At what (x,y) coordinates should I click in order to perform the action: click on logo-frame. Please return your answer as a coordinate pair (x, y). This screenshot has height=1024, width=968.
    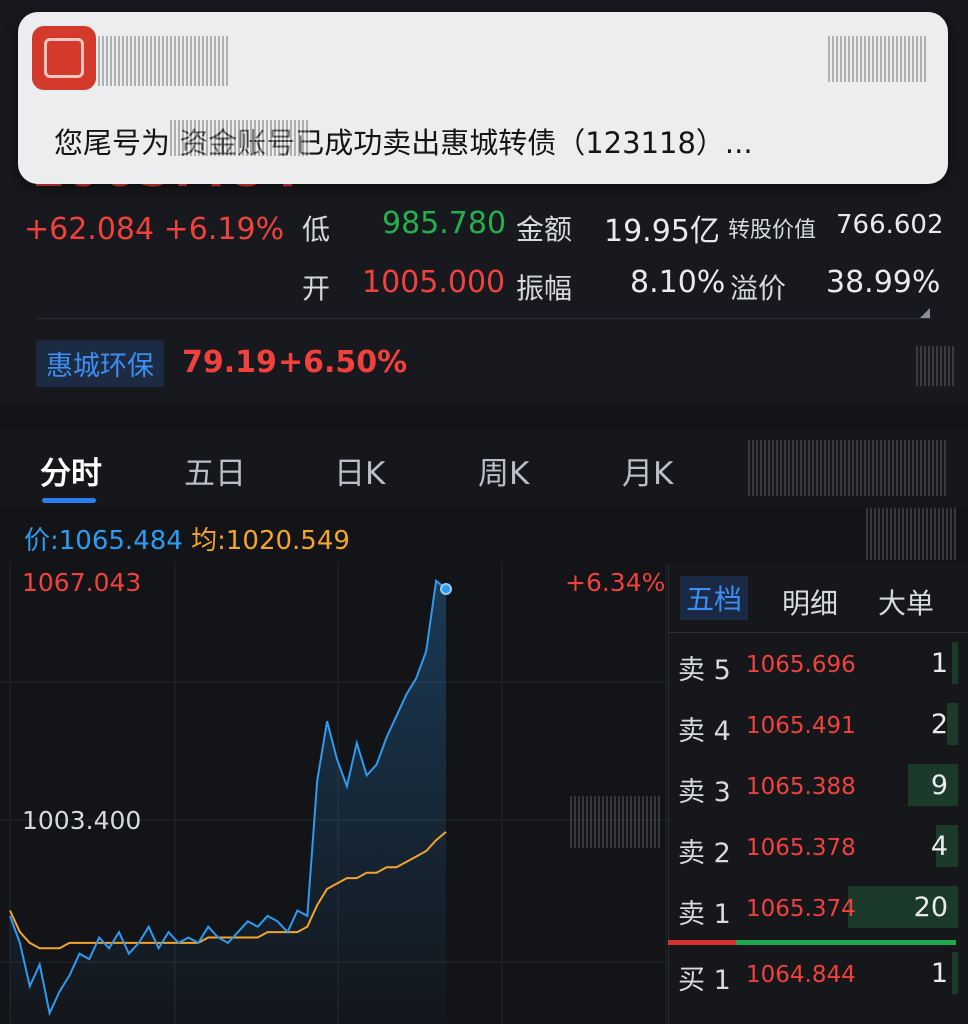
    Looking at the image, I should click on (64, 58).